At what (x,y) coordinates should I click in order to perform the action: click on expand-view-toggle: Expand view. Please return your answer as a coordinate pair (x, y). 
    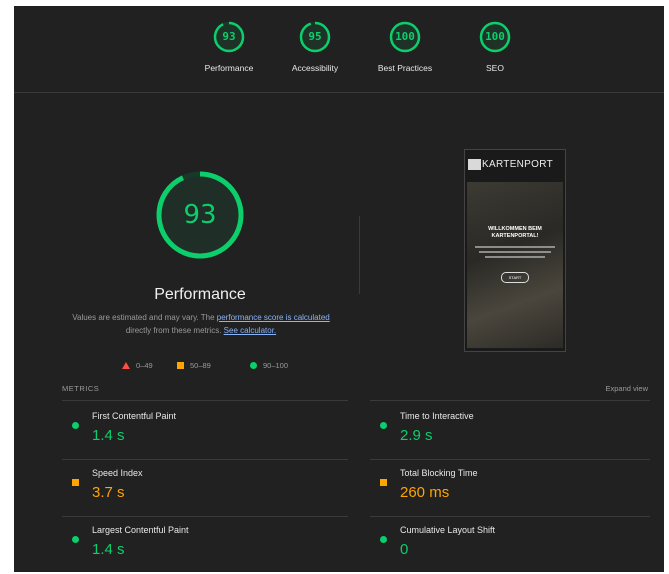
    Looking at the image, I should click on (626, 388).